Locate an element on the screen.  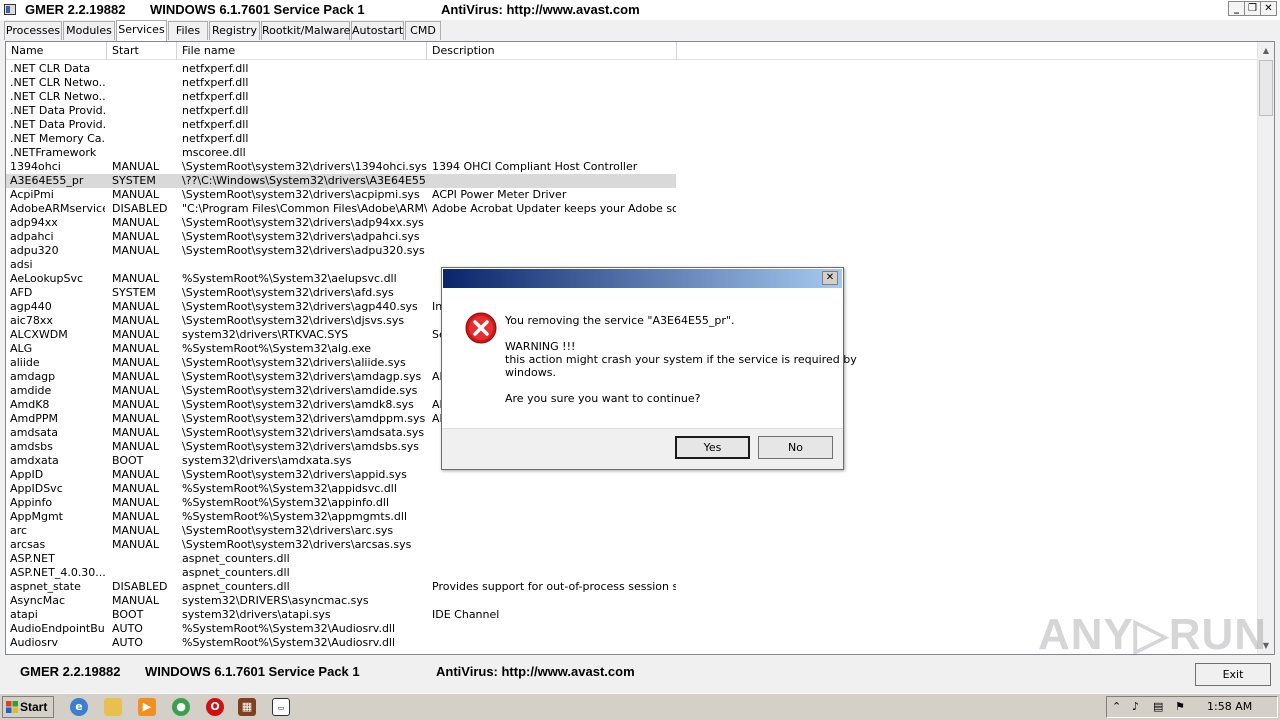
media-player-icon: ▶ is located at coordinates (147, 707).